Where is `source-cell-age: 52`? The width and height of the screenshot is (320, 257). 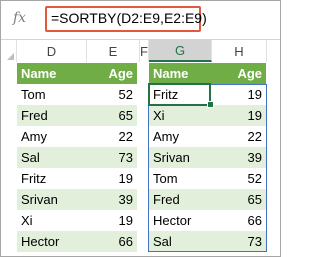 source-cell-age: 52 is located at coordinates (112, 94).